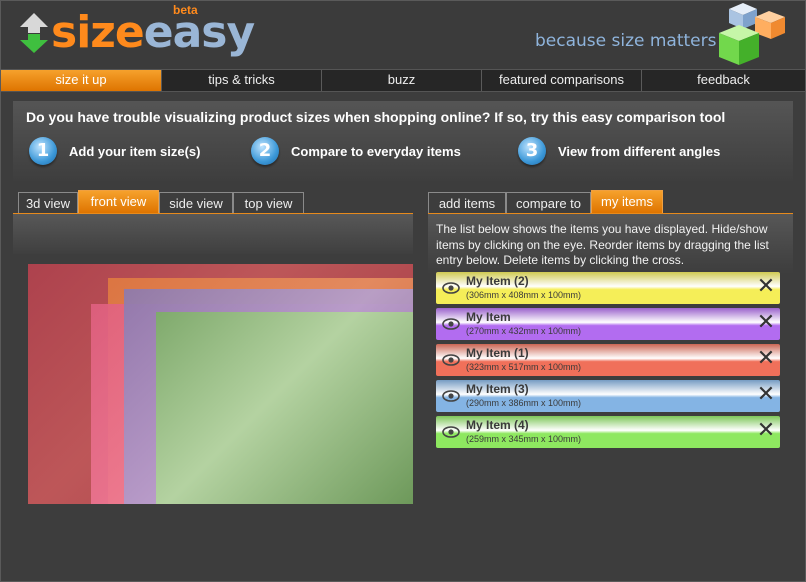 This screenshot has width=806, height=582. Describe the element at coordinates (213, 234) in the screenshot. I see `view-toolbar` at that location.